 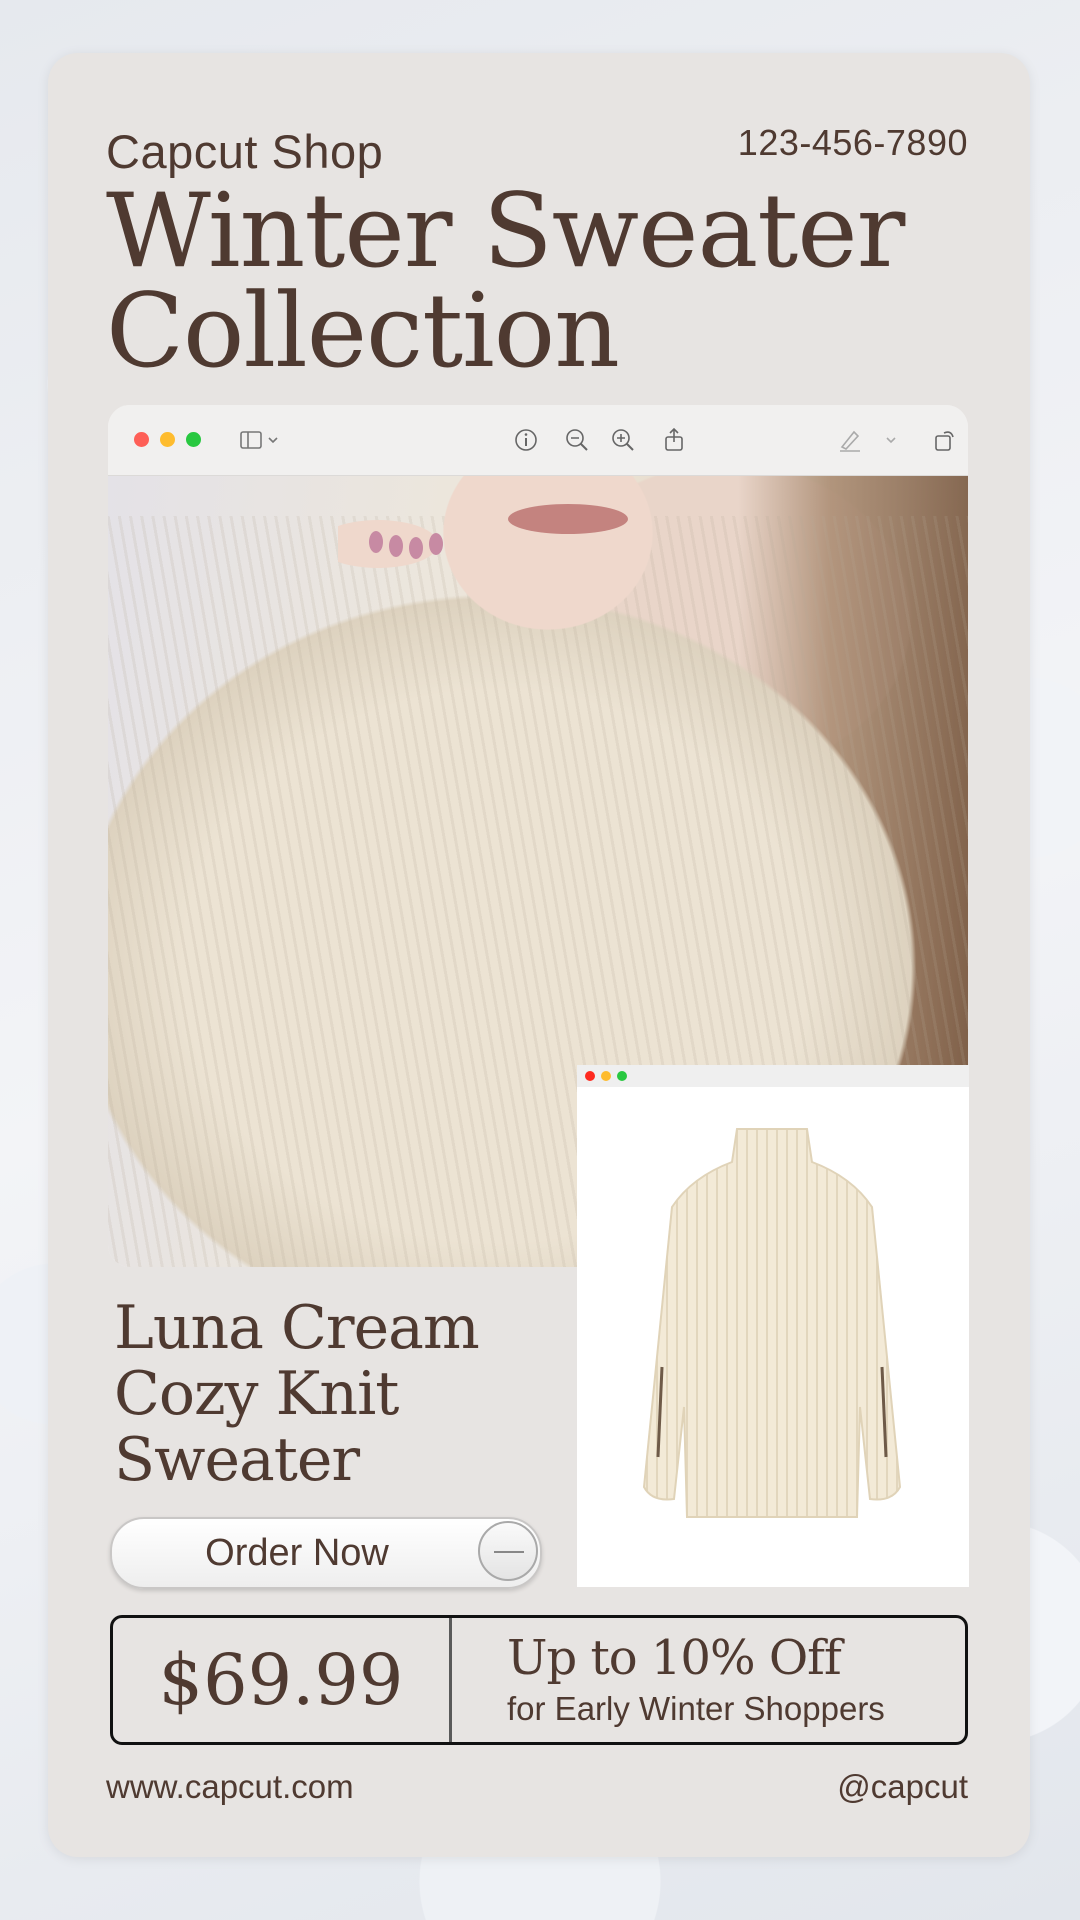 I want to click on phone-number: 123-456-7890, so click(x=853, y=143).